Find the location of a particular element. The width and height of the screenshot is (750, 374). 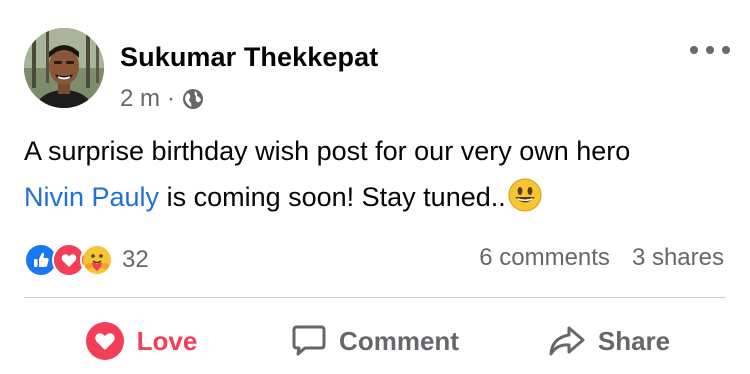

comment-icon is located at coordinates (309, 340).